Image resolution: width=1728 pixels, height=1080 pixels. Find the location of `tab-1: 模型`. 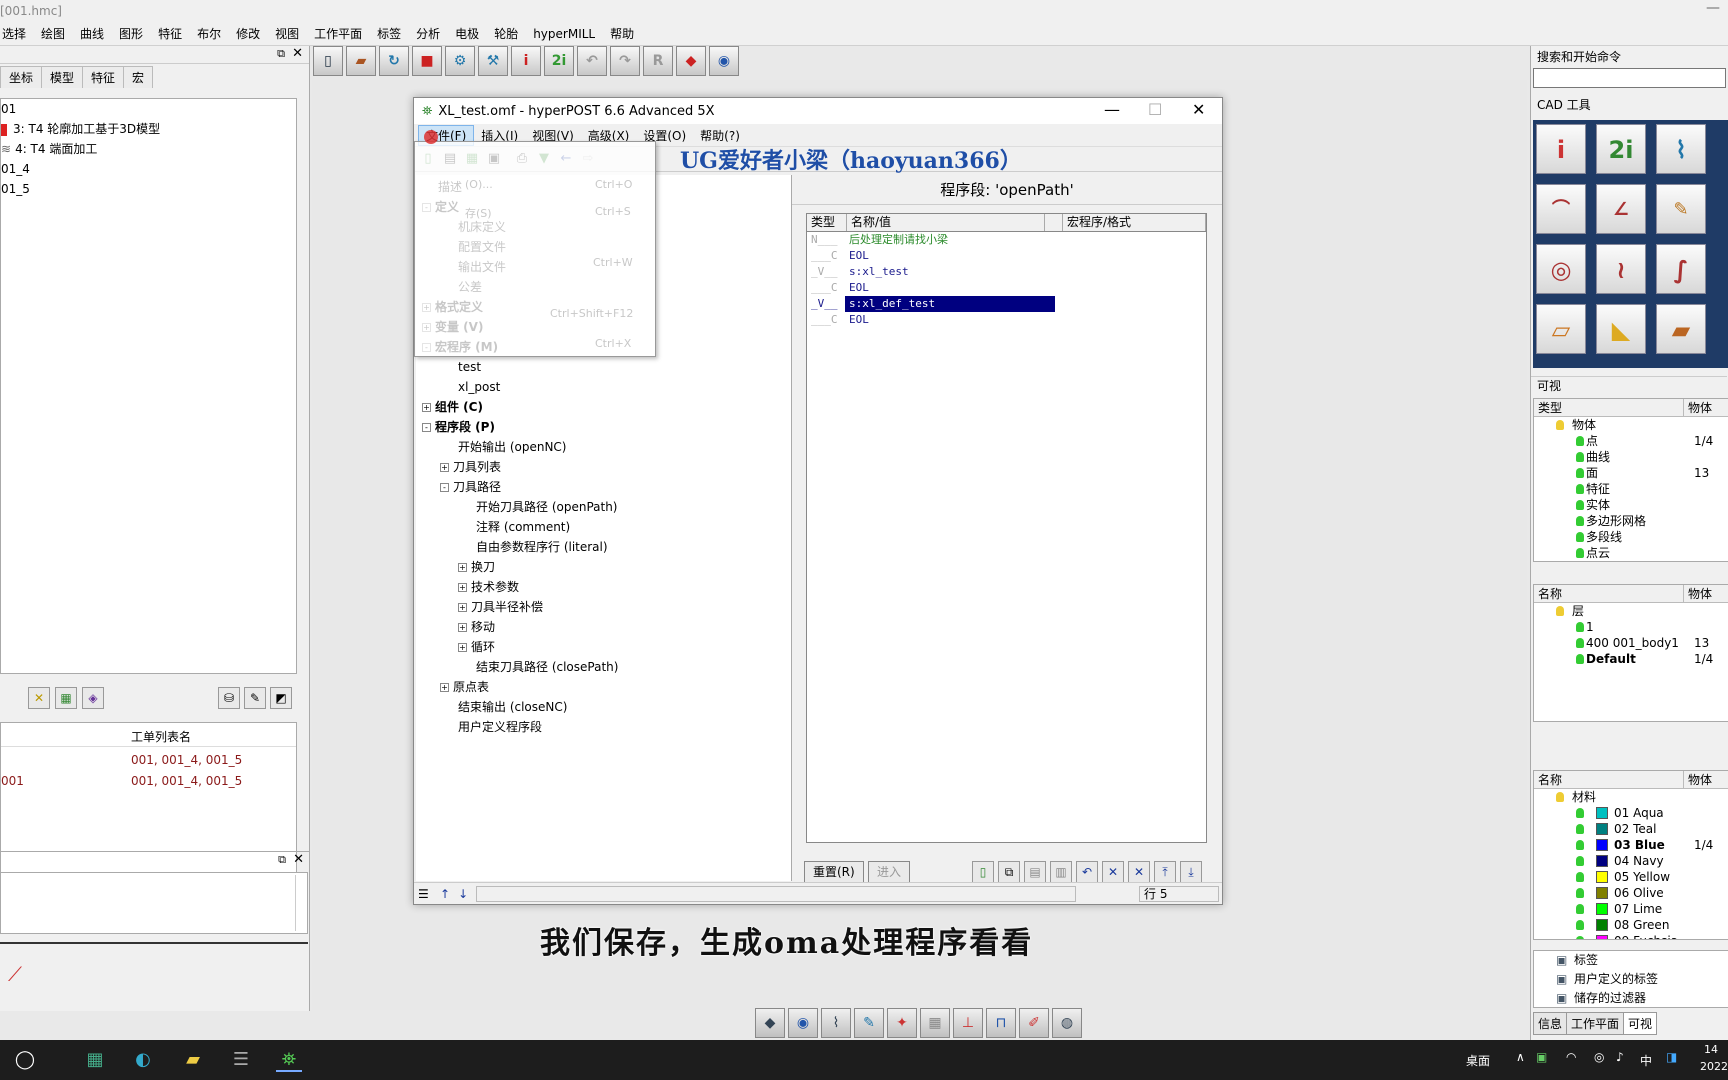

tab-1: 模型 is located at coordinates (62, 77).